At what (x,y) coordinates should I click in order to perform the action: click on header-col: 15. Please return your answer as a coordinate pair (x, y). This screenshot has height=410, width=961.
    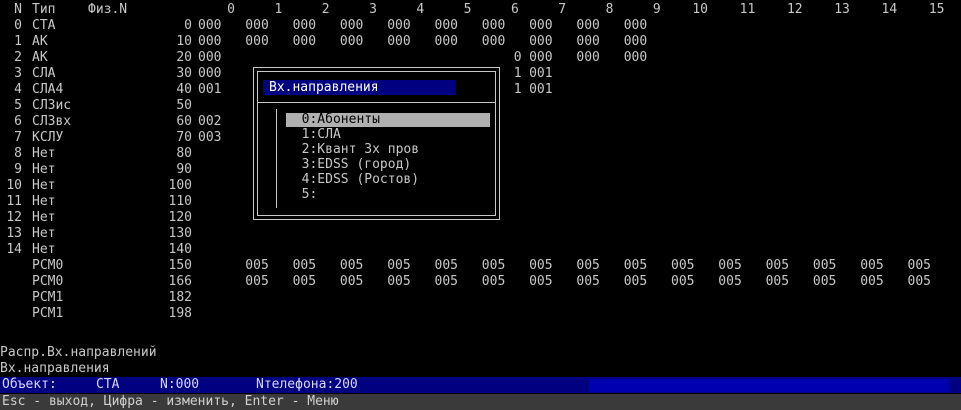
    Looking at the image, I should click on (936, 9).